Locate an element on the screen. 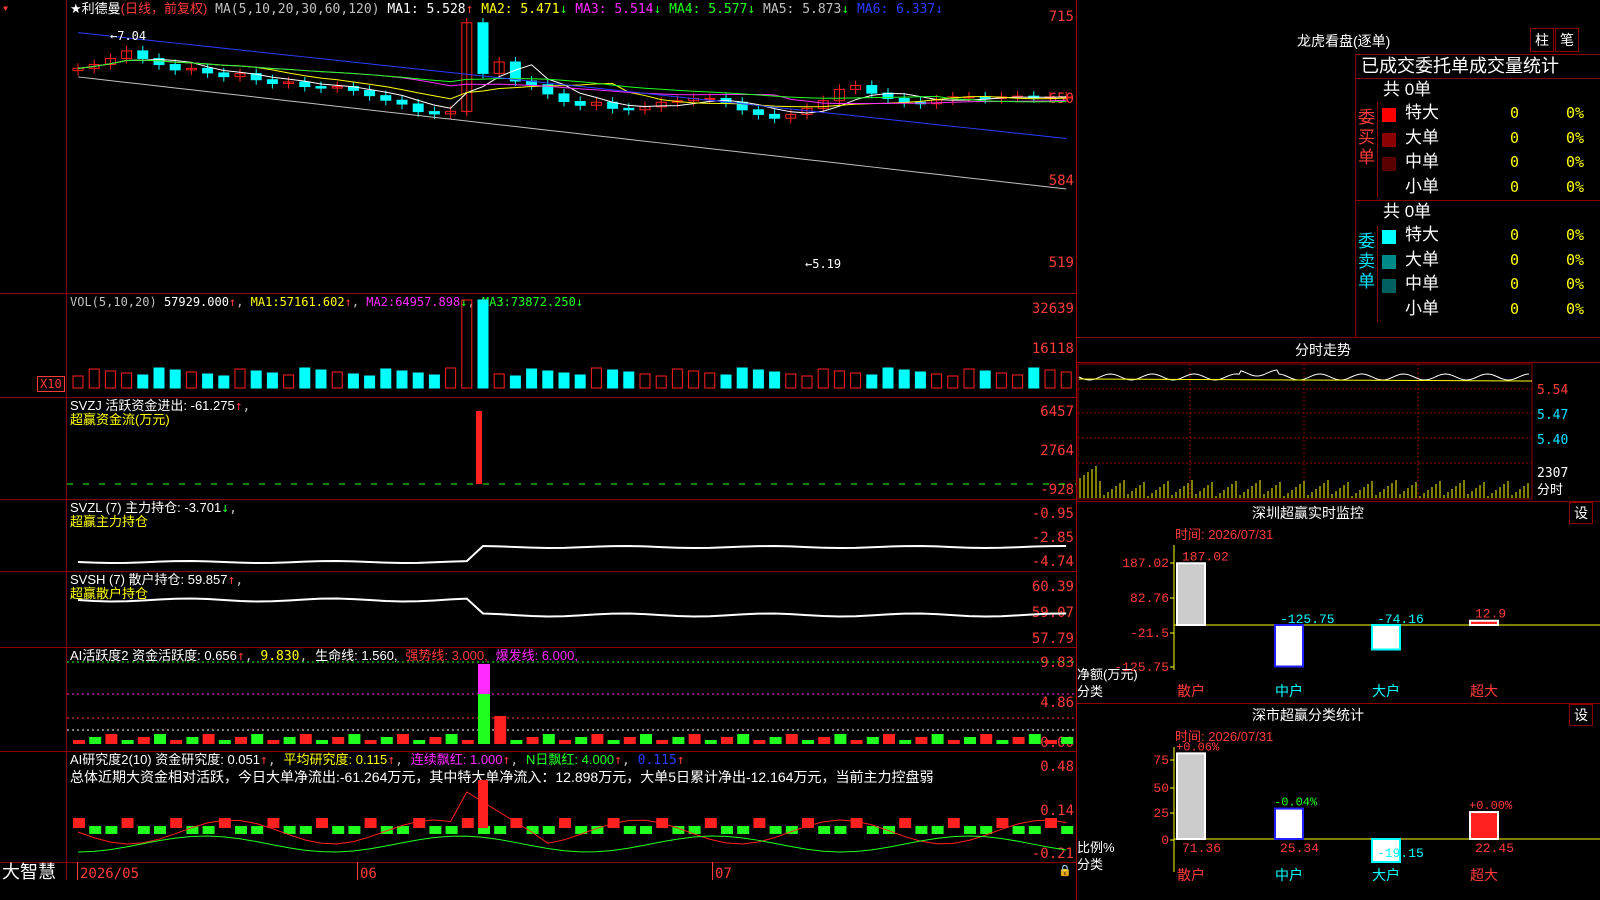 The height and width of the screenshot is (900, 1600). svsh-chart is located at coordinates (572, 607).